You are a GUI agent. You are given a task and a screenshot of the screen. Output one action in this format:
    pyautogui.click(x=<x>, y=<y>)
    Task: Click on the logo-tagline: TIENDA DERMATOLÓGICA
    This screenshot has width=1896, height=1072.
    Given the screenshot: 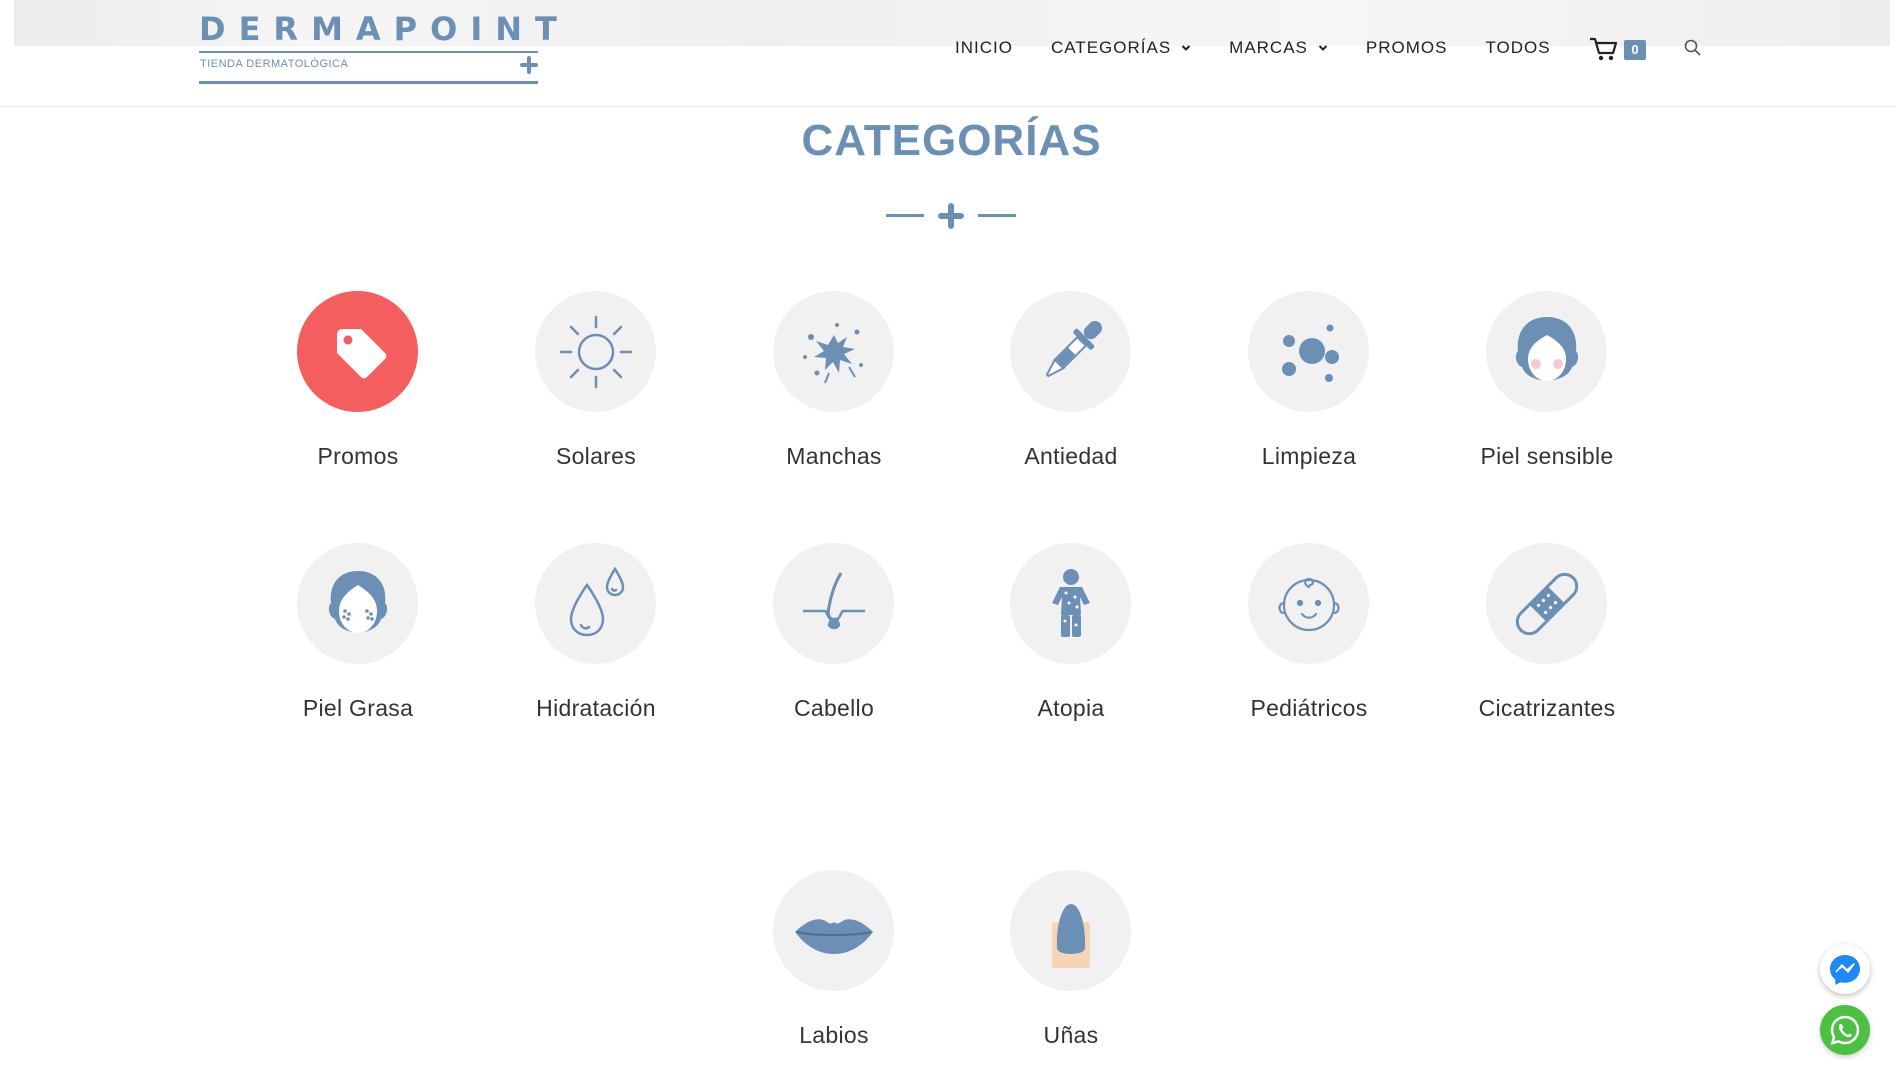 What is the action you would take?
    pyautogui.click(x=274, y=64)
    